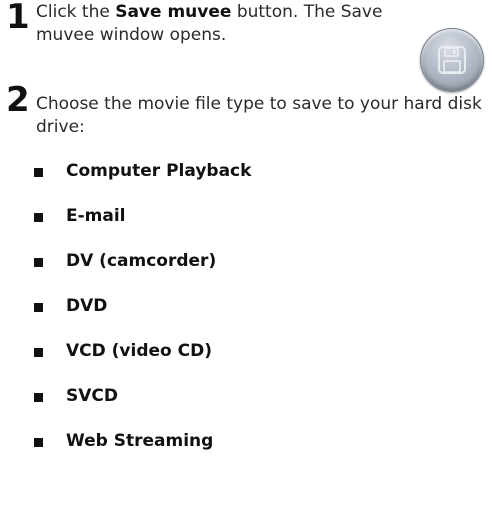  I want to click on list-item: E-mail, so click(142, 227).